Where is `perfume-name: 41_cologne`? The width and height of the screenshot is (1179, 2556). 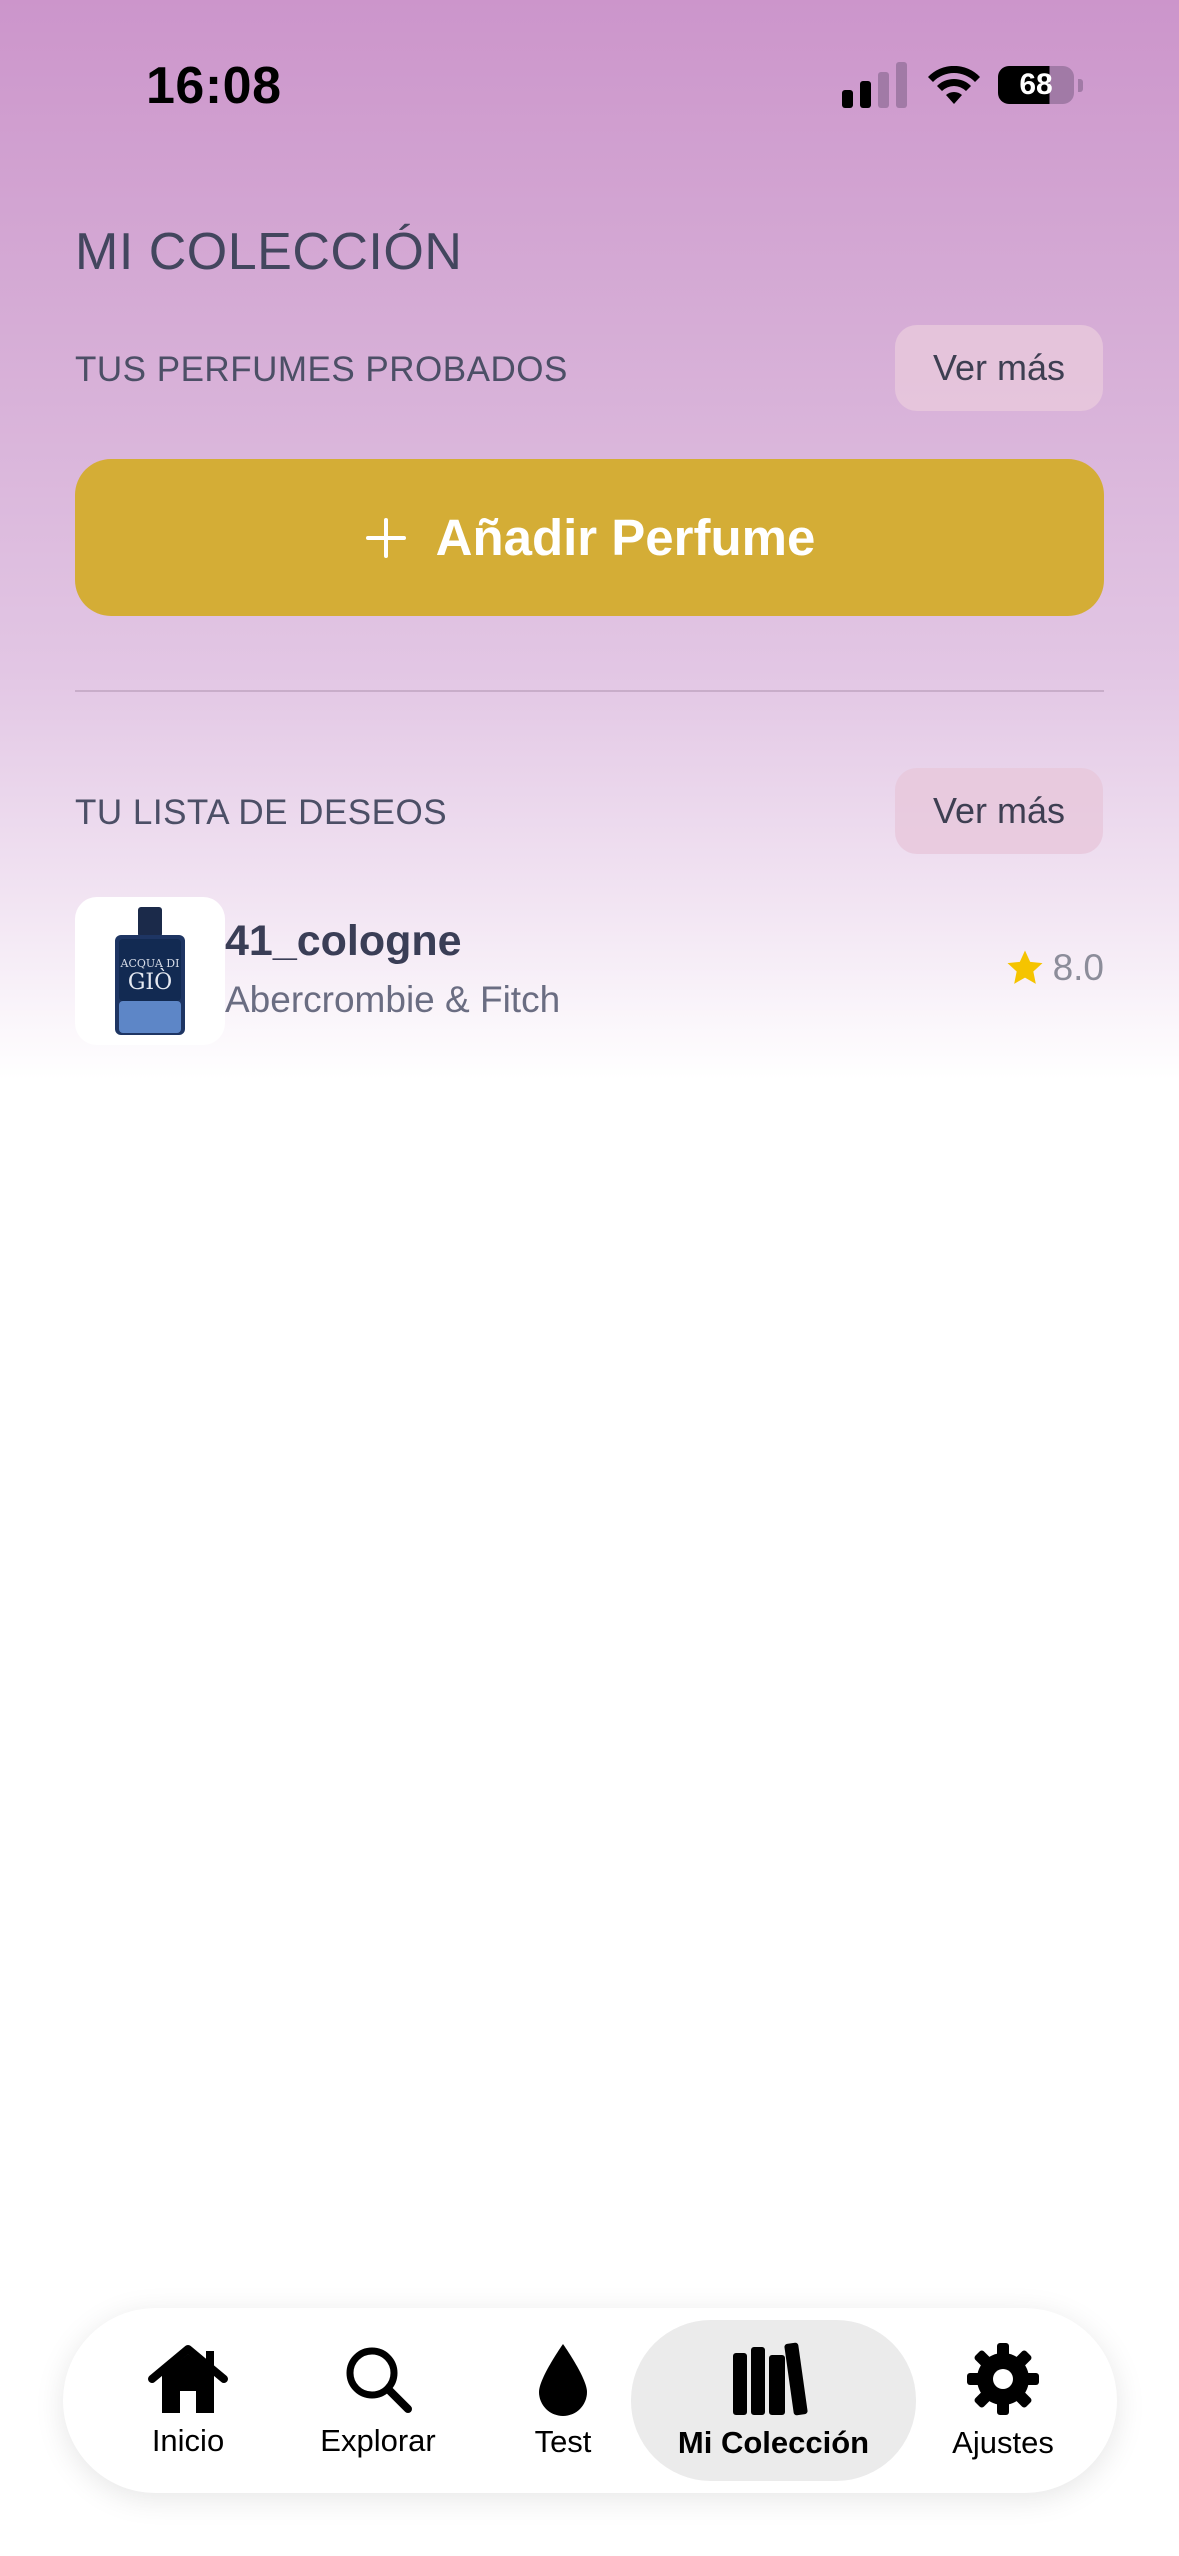 perfume-name: 41_cologne is located at coordinates (343, 941).